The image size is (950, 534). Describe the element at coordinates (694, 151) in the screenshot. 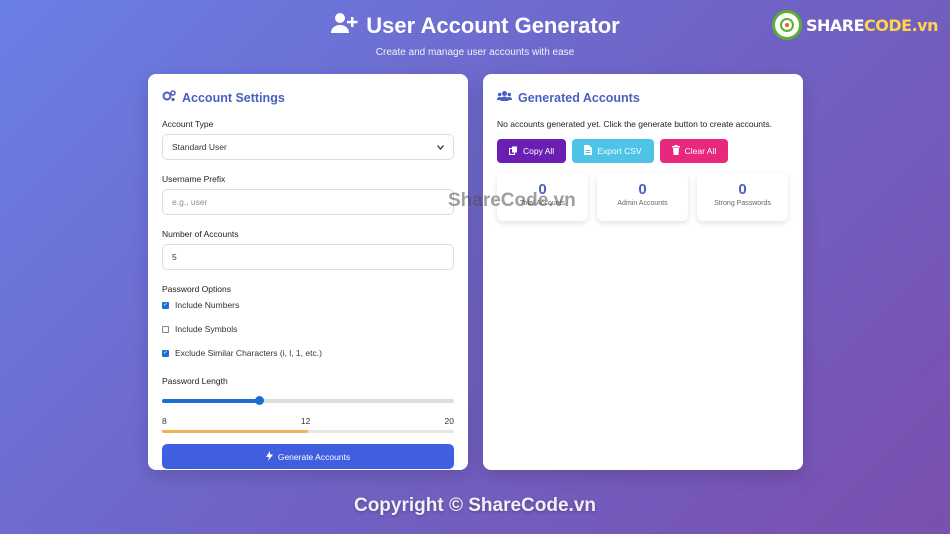

I see `clear-all-button: Clear All` at that location.